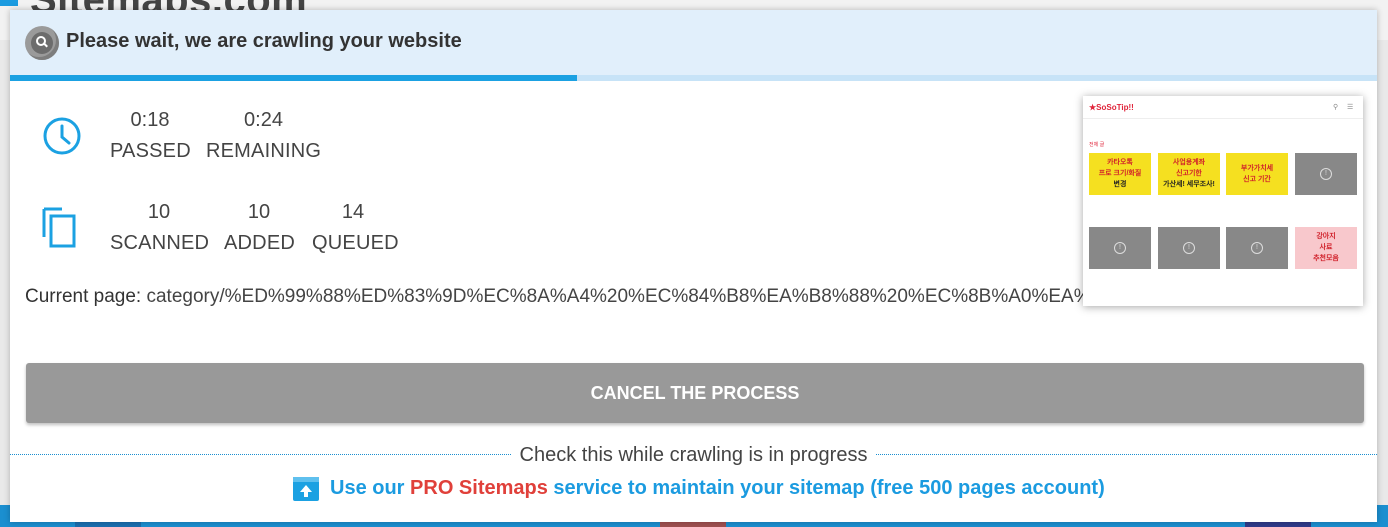 The width and height of the screenshot is (1388, 527). I want to click on preview-tile: 강아지사료추천모음, so click(1326, 248).